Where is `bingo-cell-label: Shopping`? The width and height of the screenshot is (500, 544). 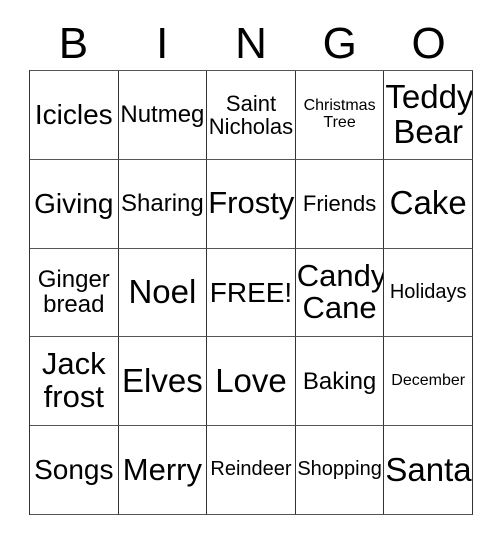 bingo-cell-label: Shopping is located at coordinates (339, 469).